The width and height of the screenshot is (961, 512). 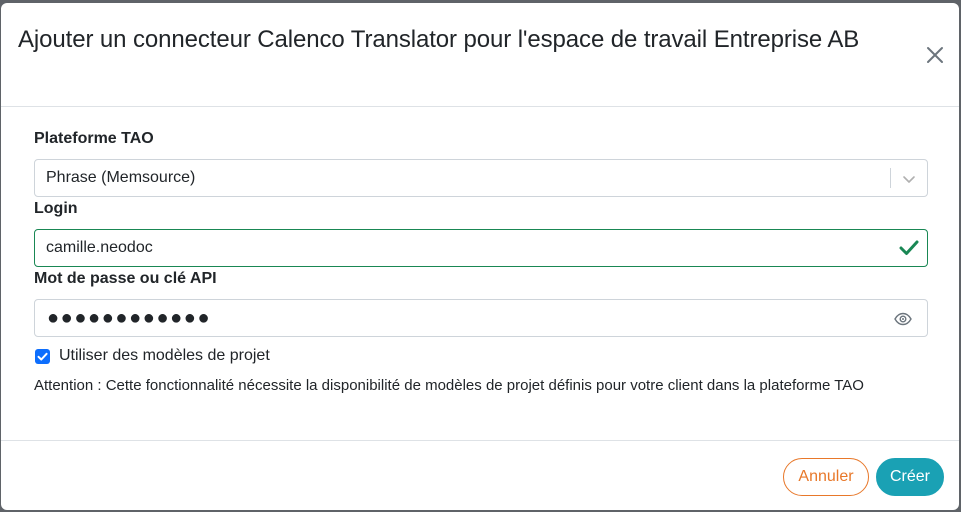 What do you see at coordinates (56, 208) in the screenshot?
I see `login-label: Login` at bounding box center [56, 208].